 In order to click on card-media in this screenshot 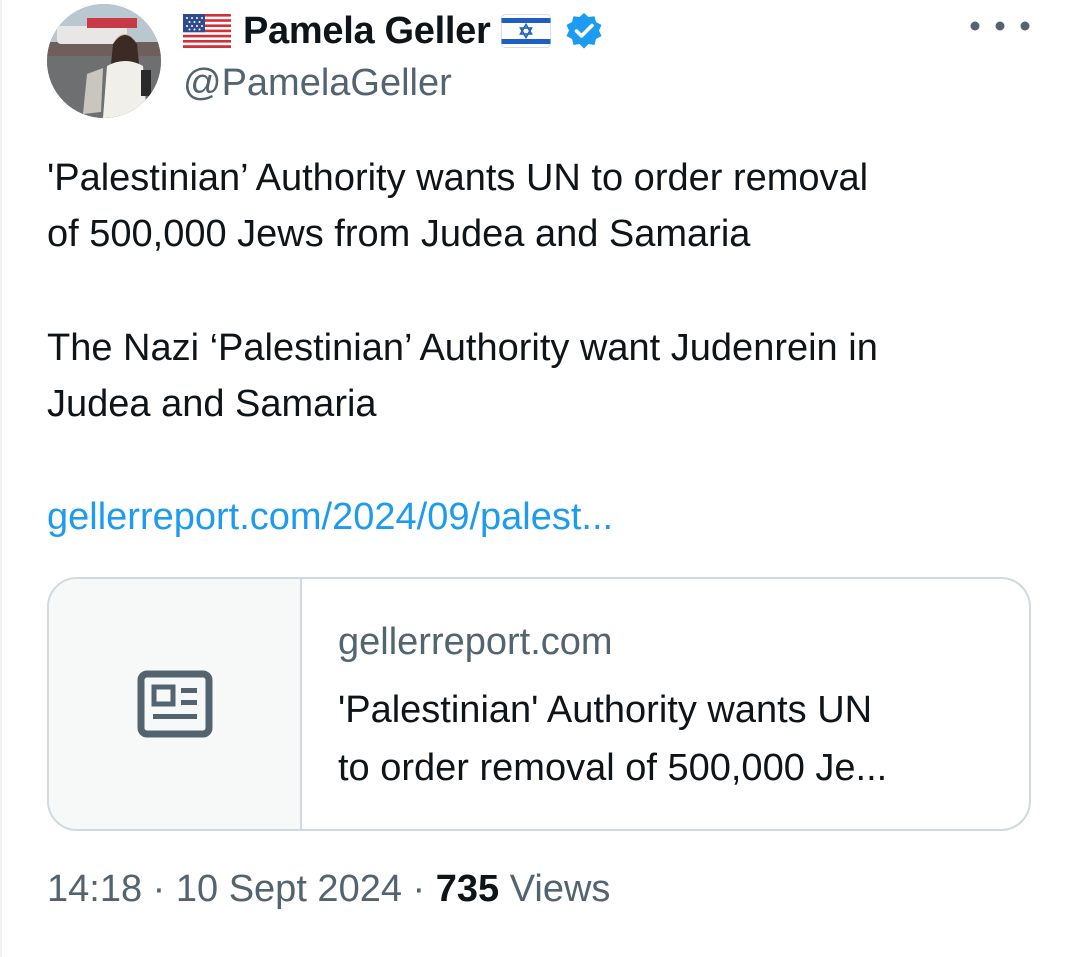, I will do `click(175, 704)`.